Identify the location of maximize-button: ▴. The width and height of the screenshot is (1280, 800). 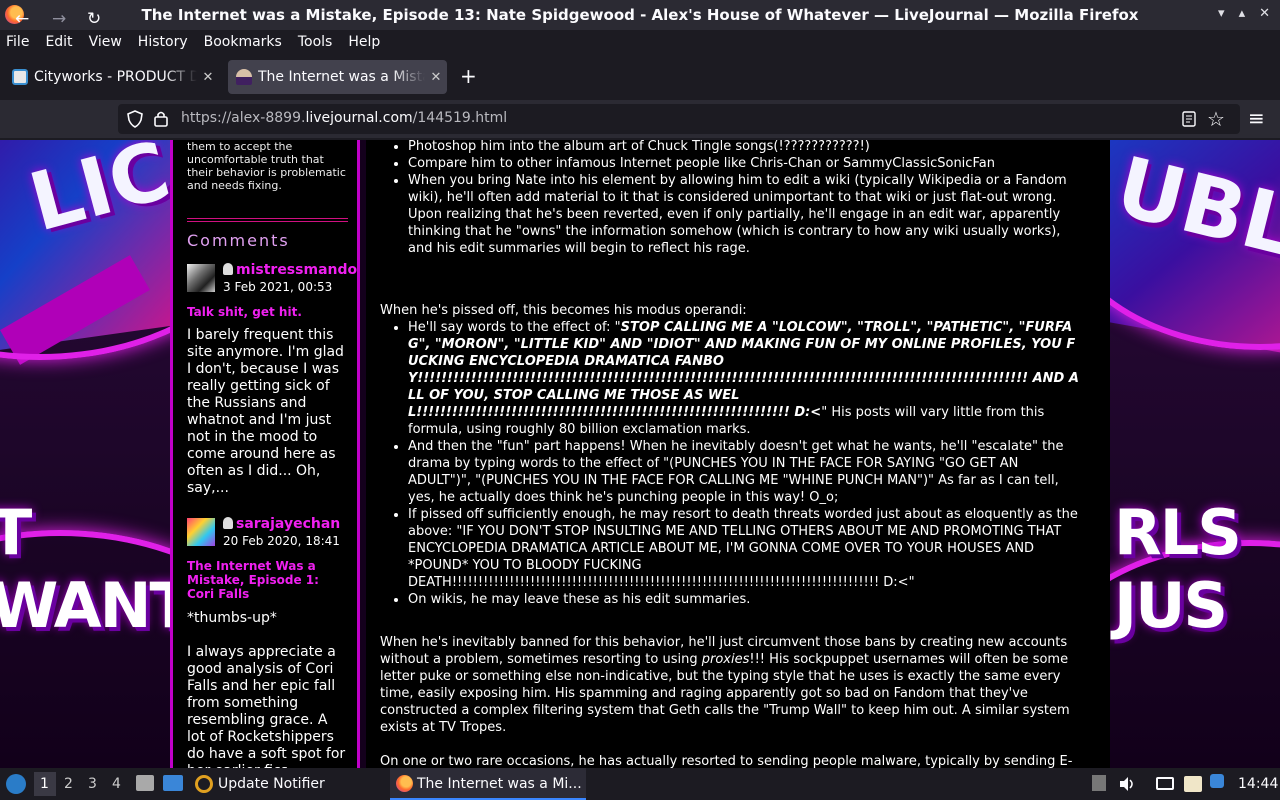
(1242, 13).